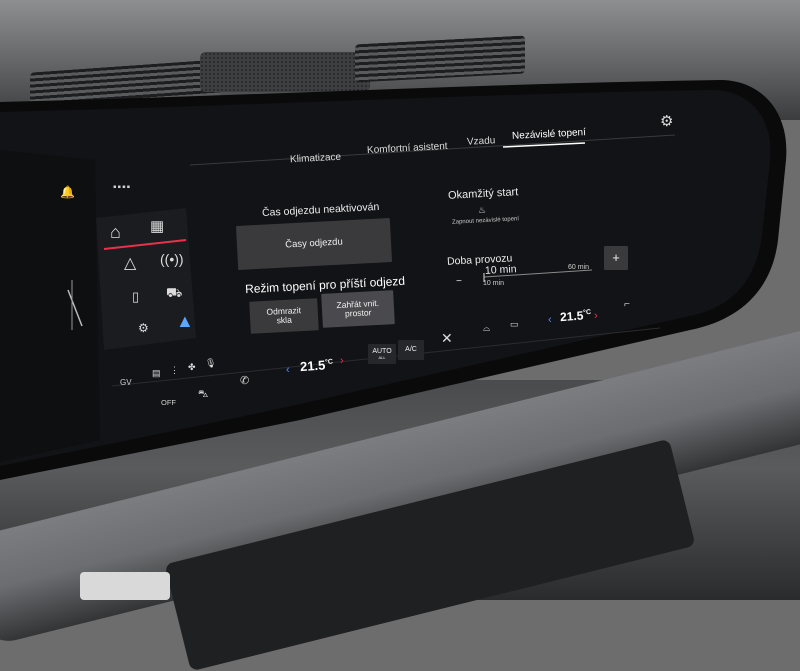 The width and height of the screenshot is (800, 671). I want to click on heat-interior-button: Zahřát vnit. prostor, so click(358, 309).